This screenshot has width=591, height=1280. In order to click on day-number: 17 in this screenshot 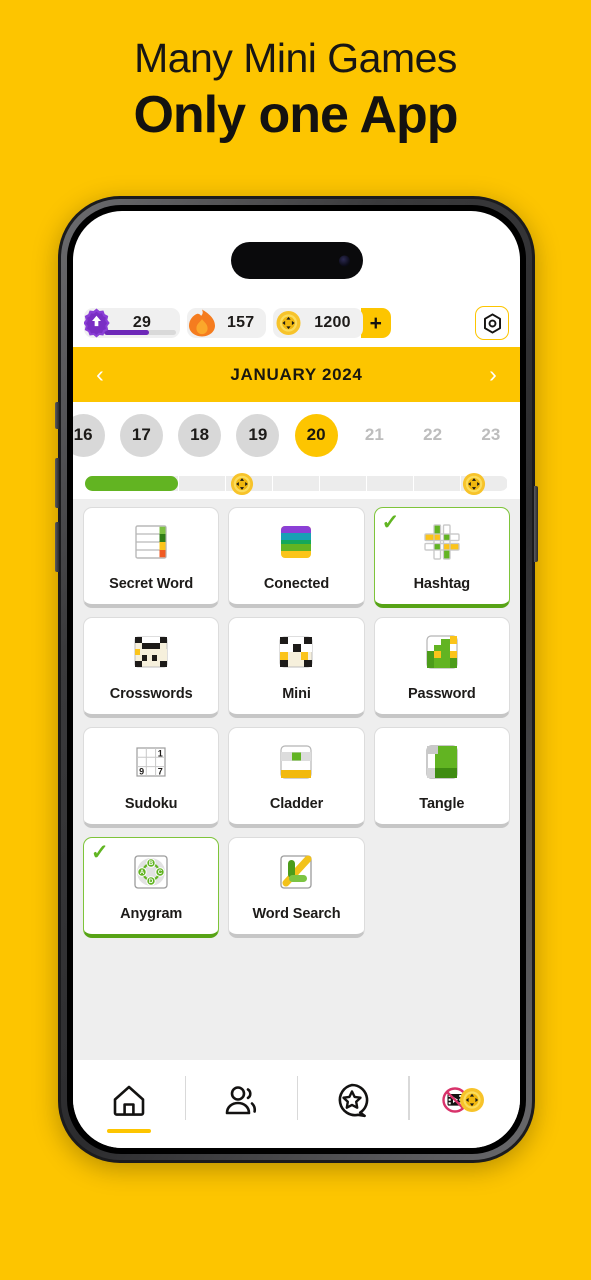, I will do `click(141, 435)`.